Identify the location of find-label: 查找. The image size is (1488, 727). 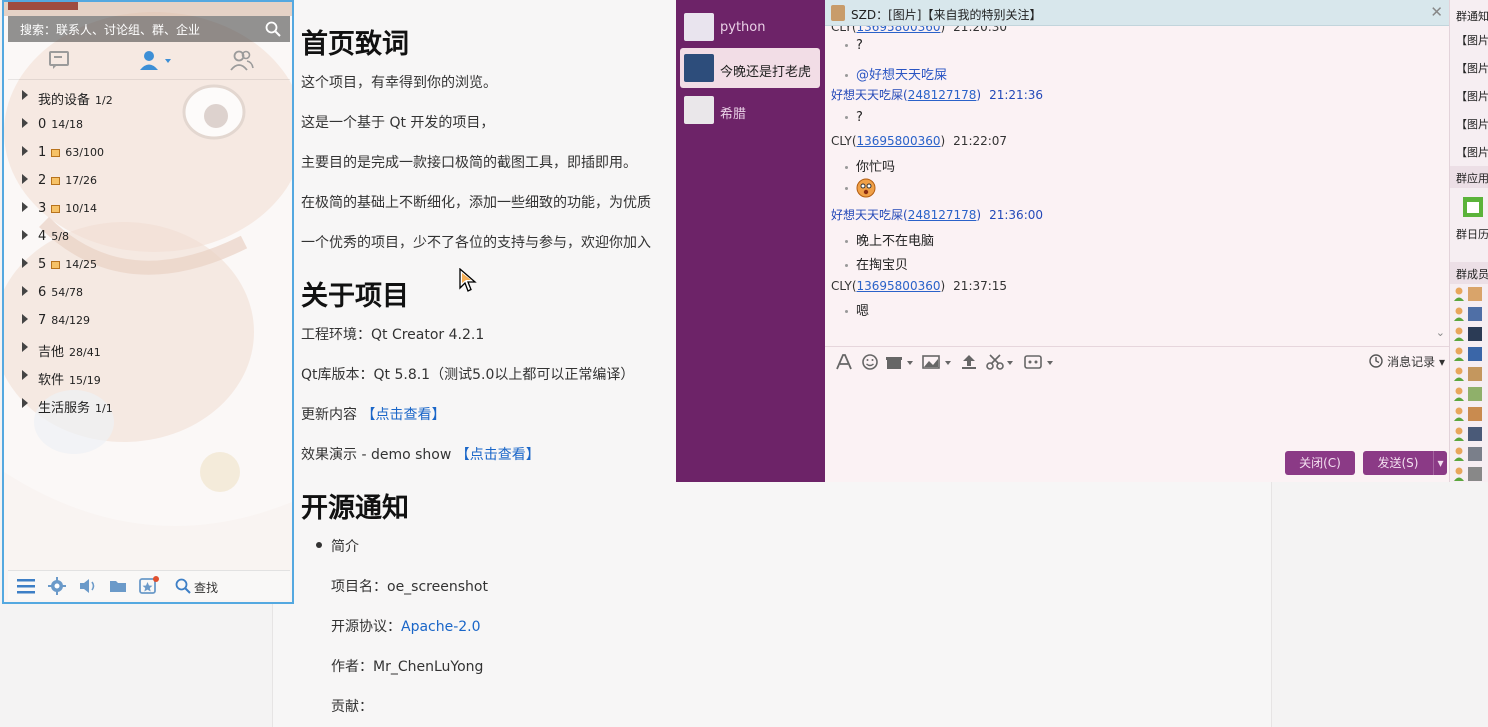
(206, 587).